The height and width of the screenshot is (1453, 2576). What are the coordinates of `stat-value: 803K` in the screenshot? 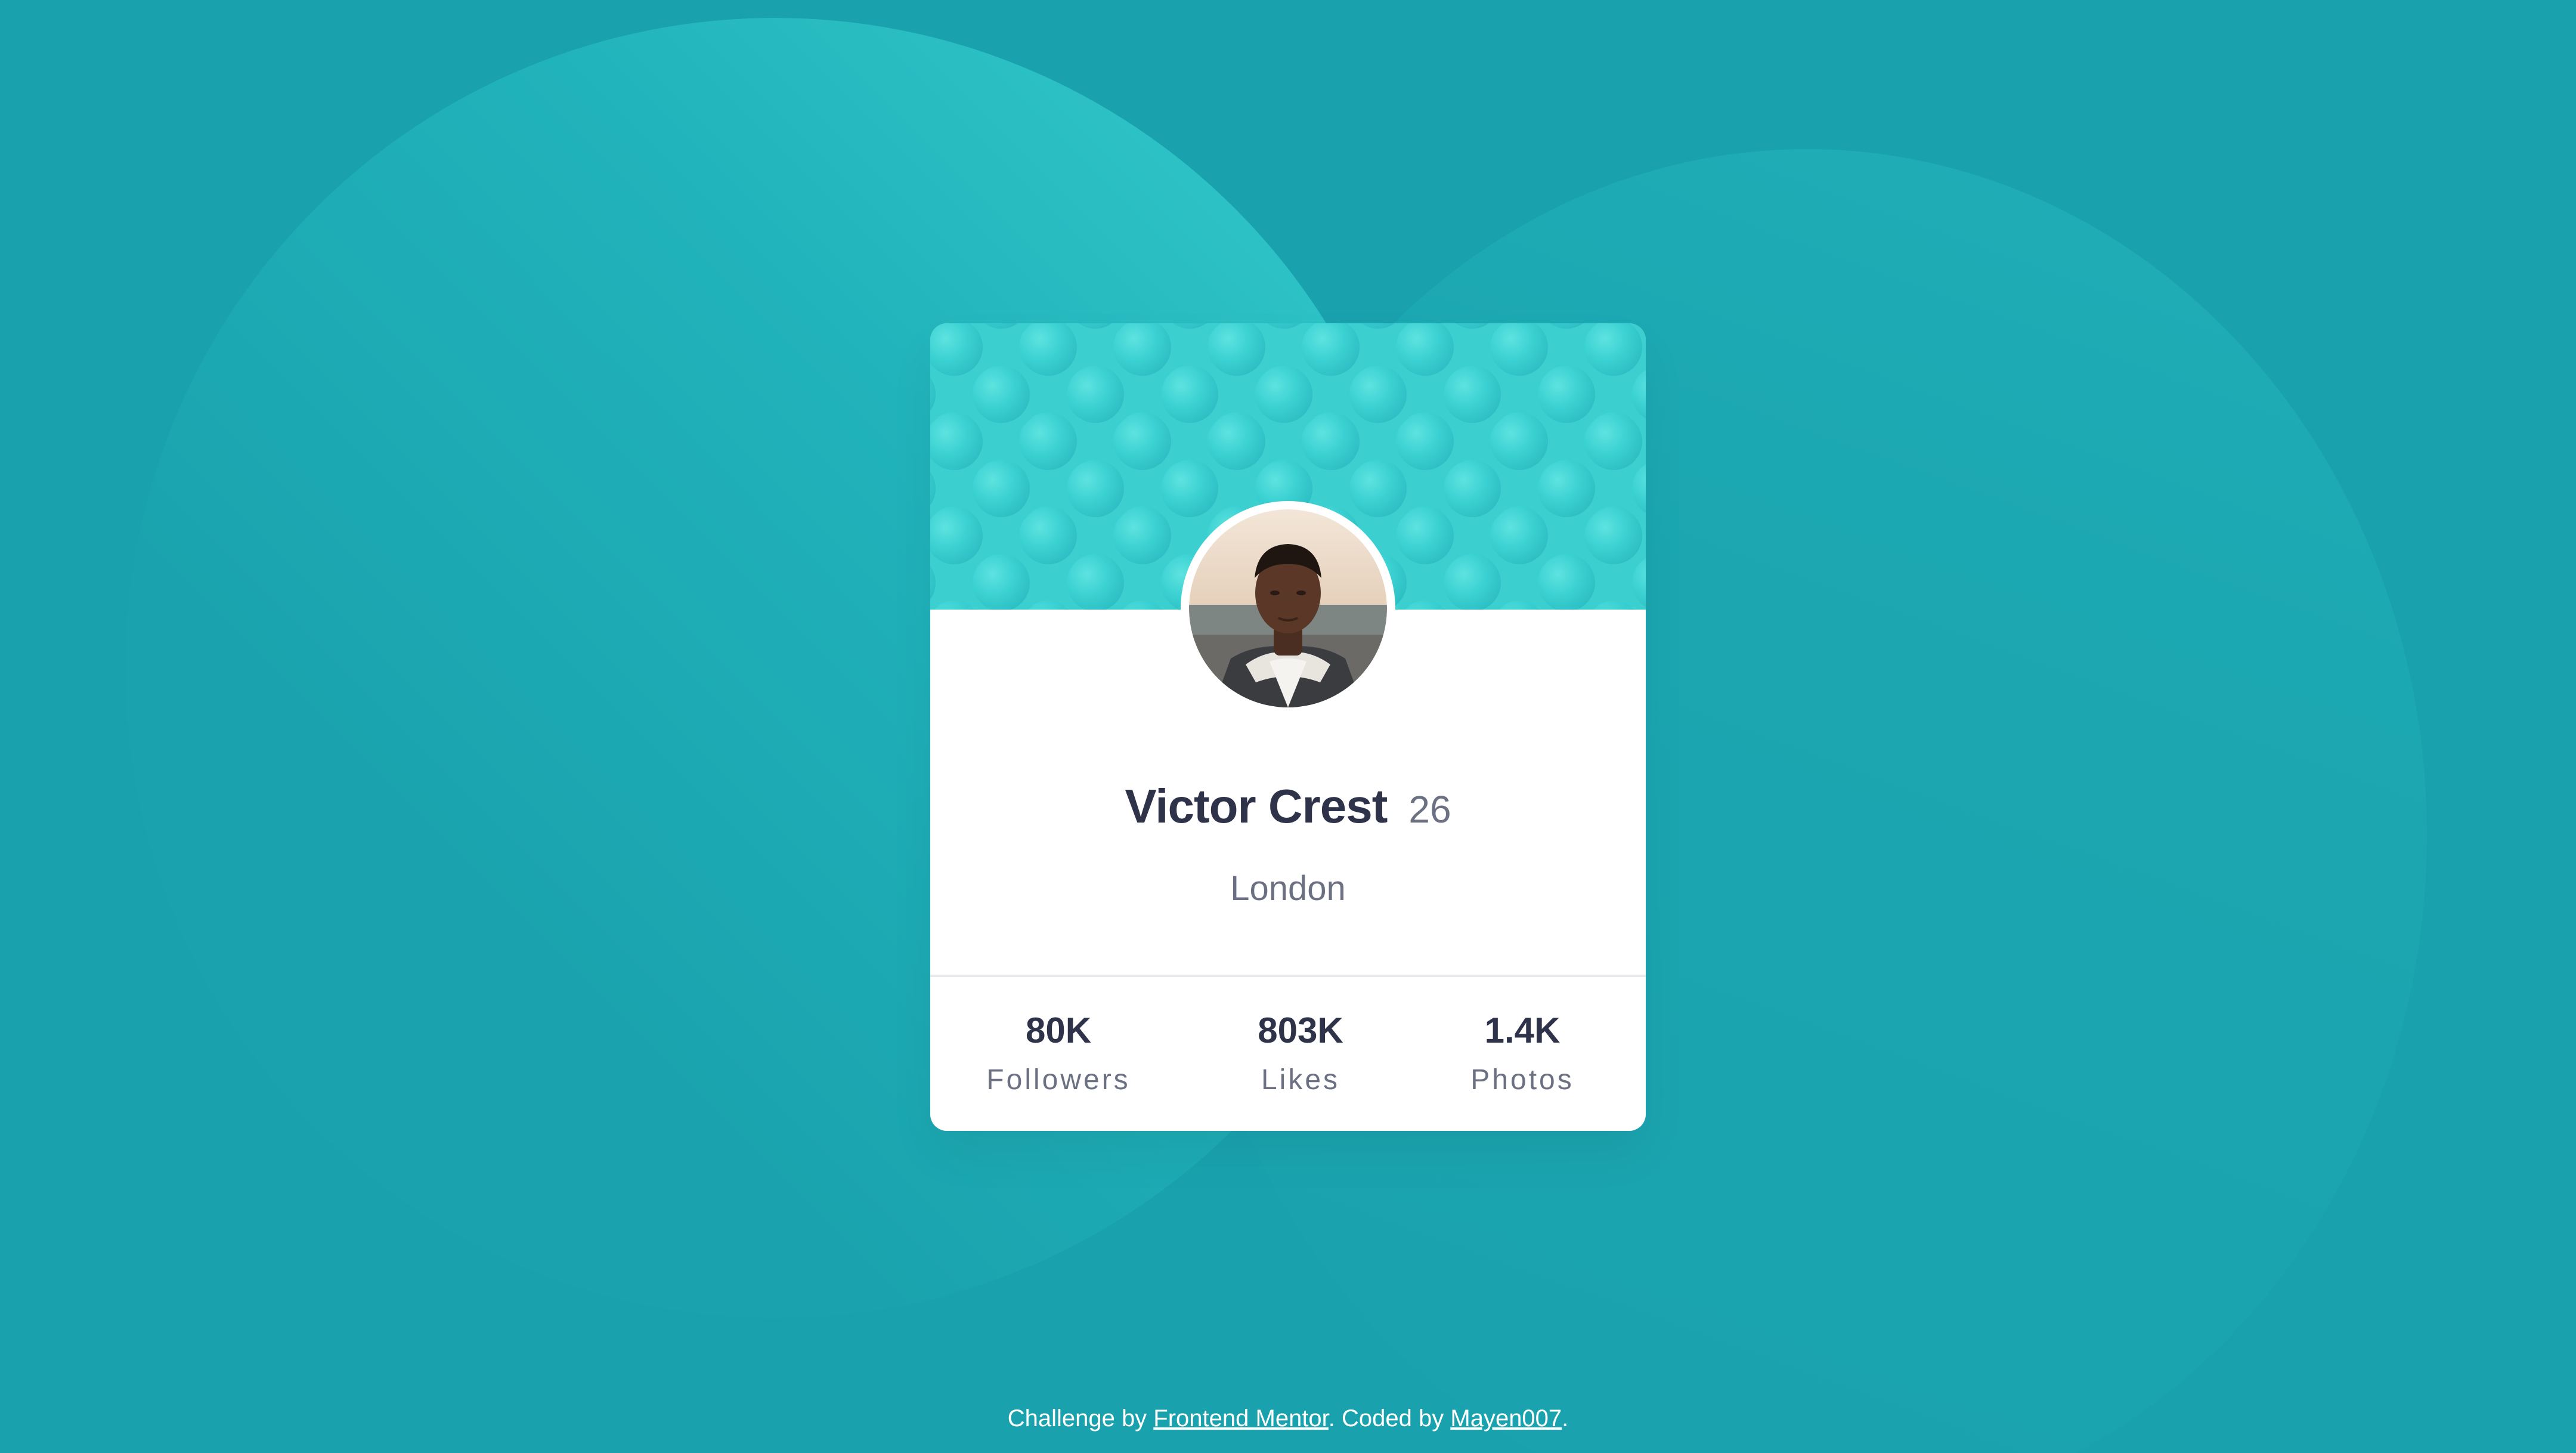 It's located at (1301, 1030).